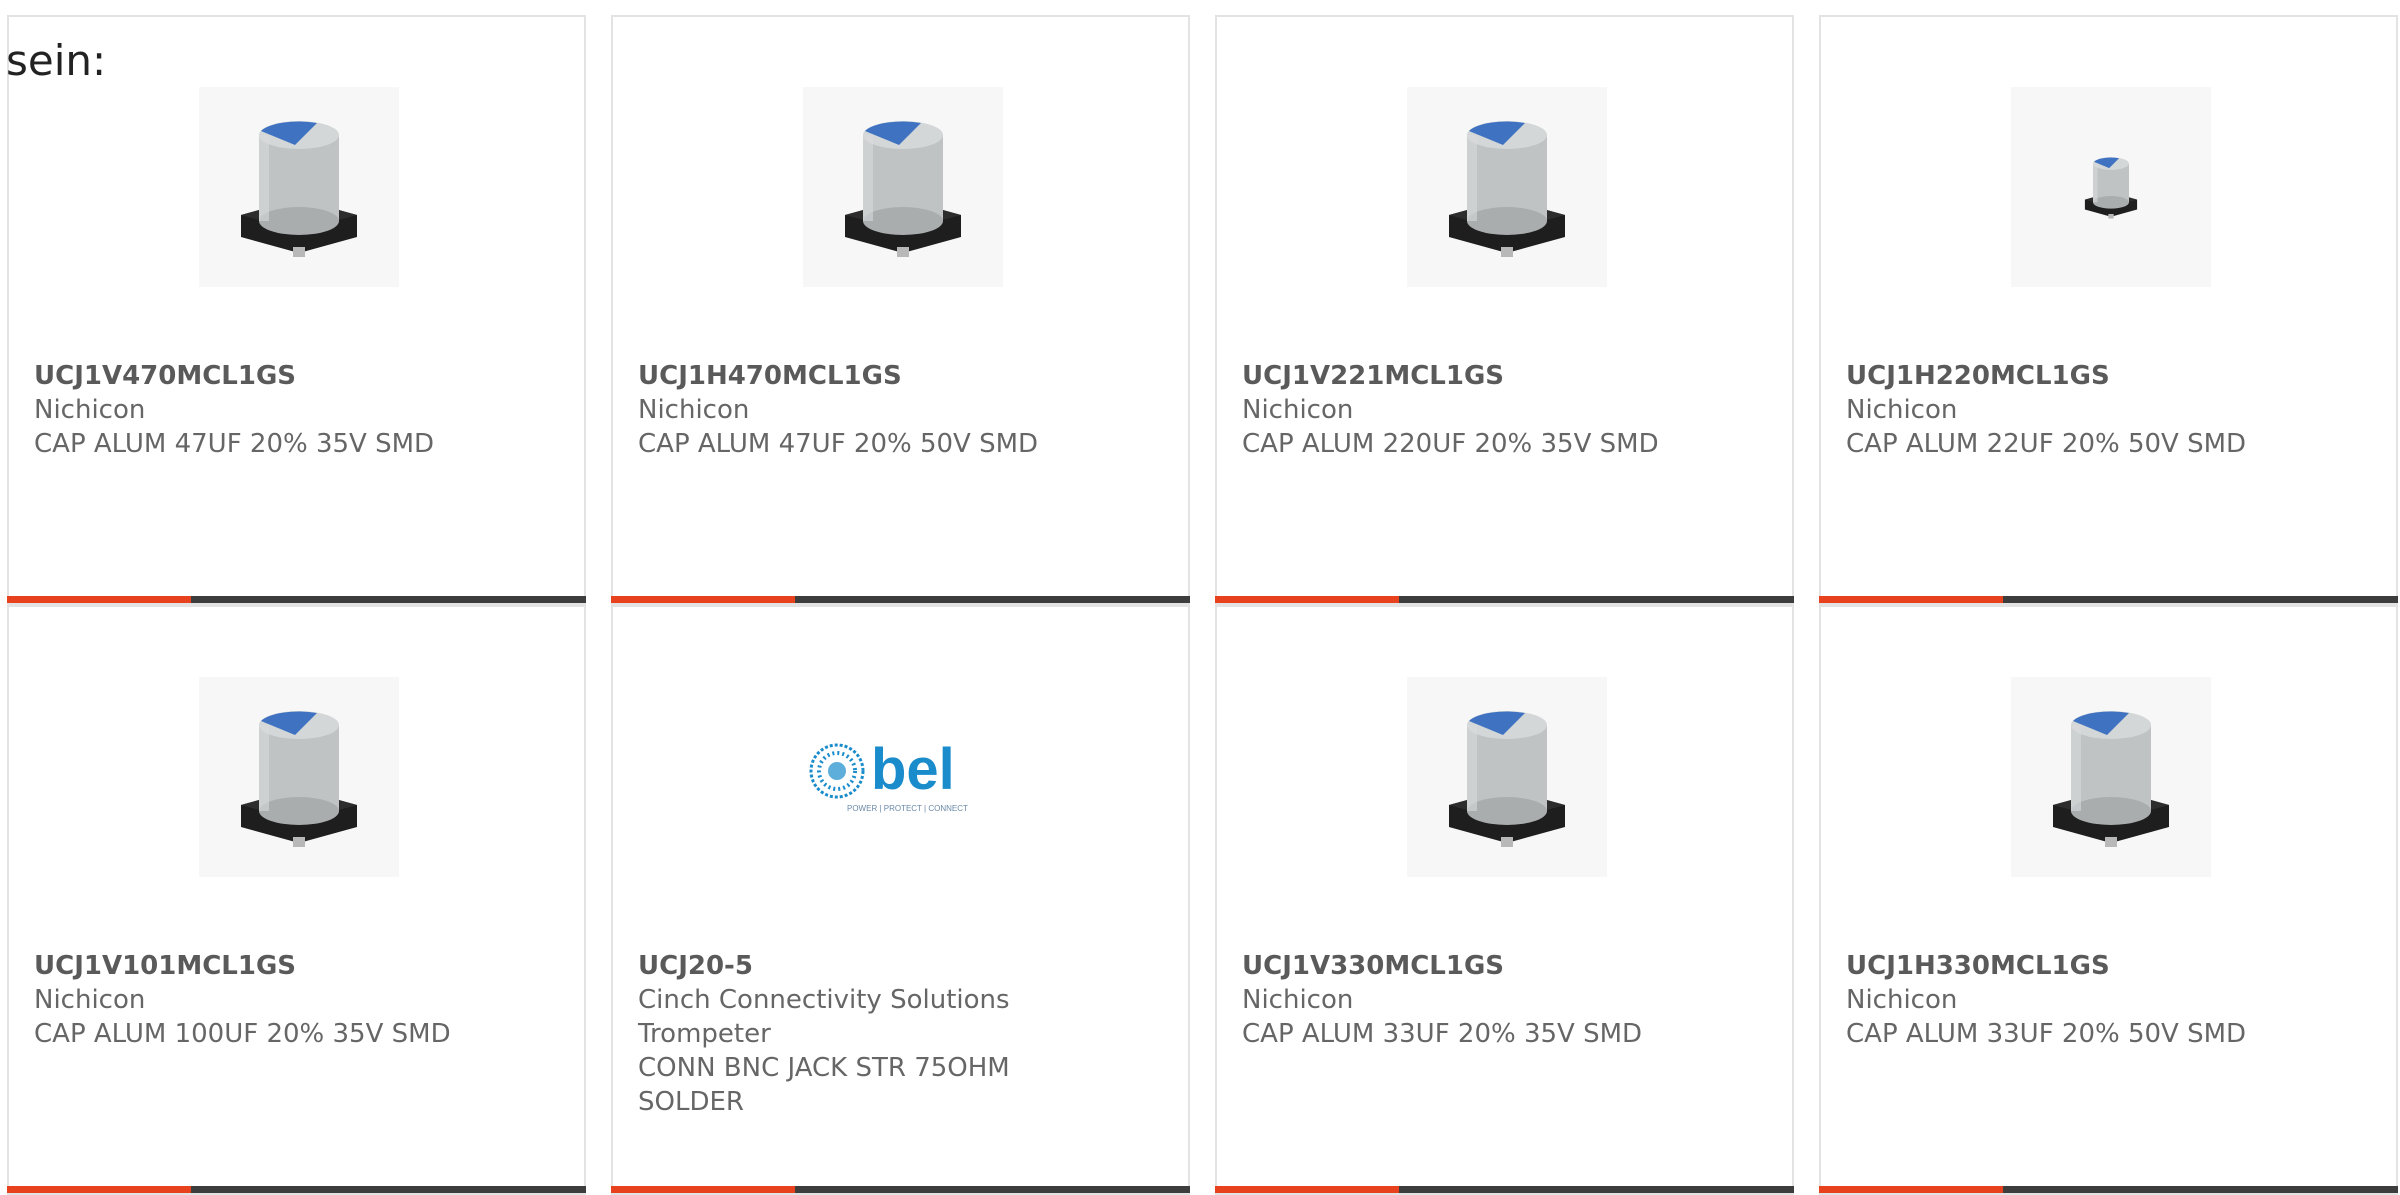 The width and height of the screenshot is (2400, 1195). What do you see at coordinates (824, 1085) in the screenshot?
I see `description: CONN BNC JACK STR 75OHM SOLDER` at bounding box center [824, 1085].